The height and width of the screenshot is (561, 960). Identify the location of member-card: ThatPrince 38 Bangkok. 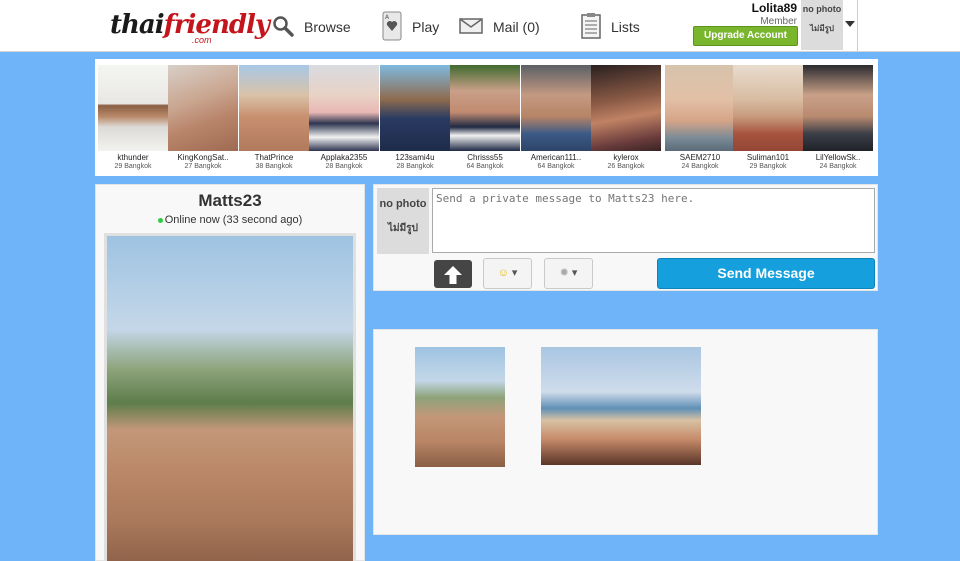
(274, 117).